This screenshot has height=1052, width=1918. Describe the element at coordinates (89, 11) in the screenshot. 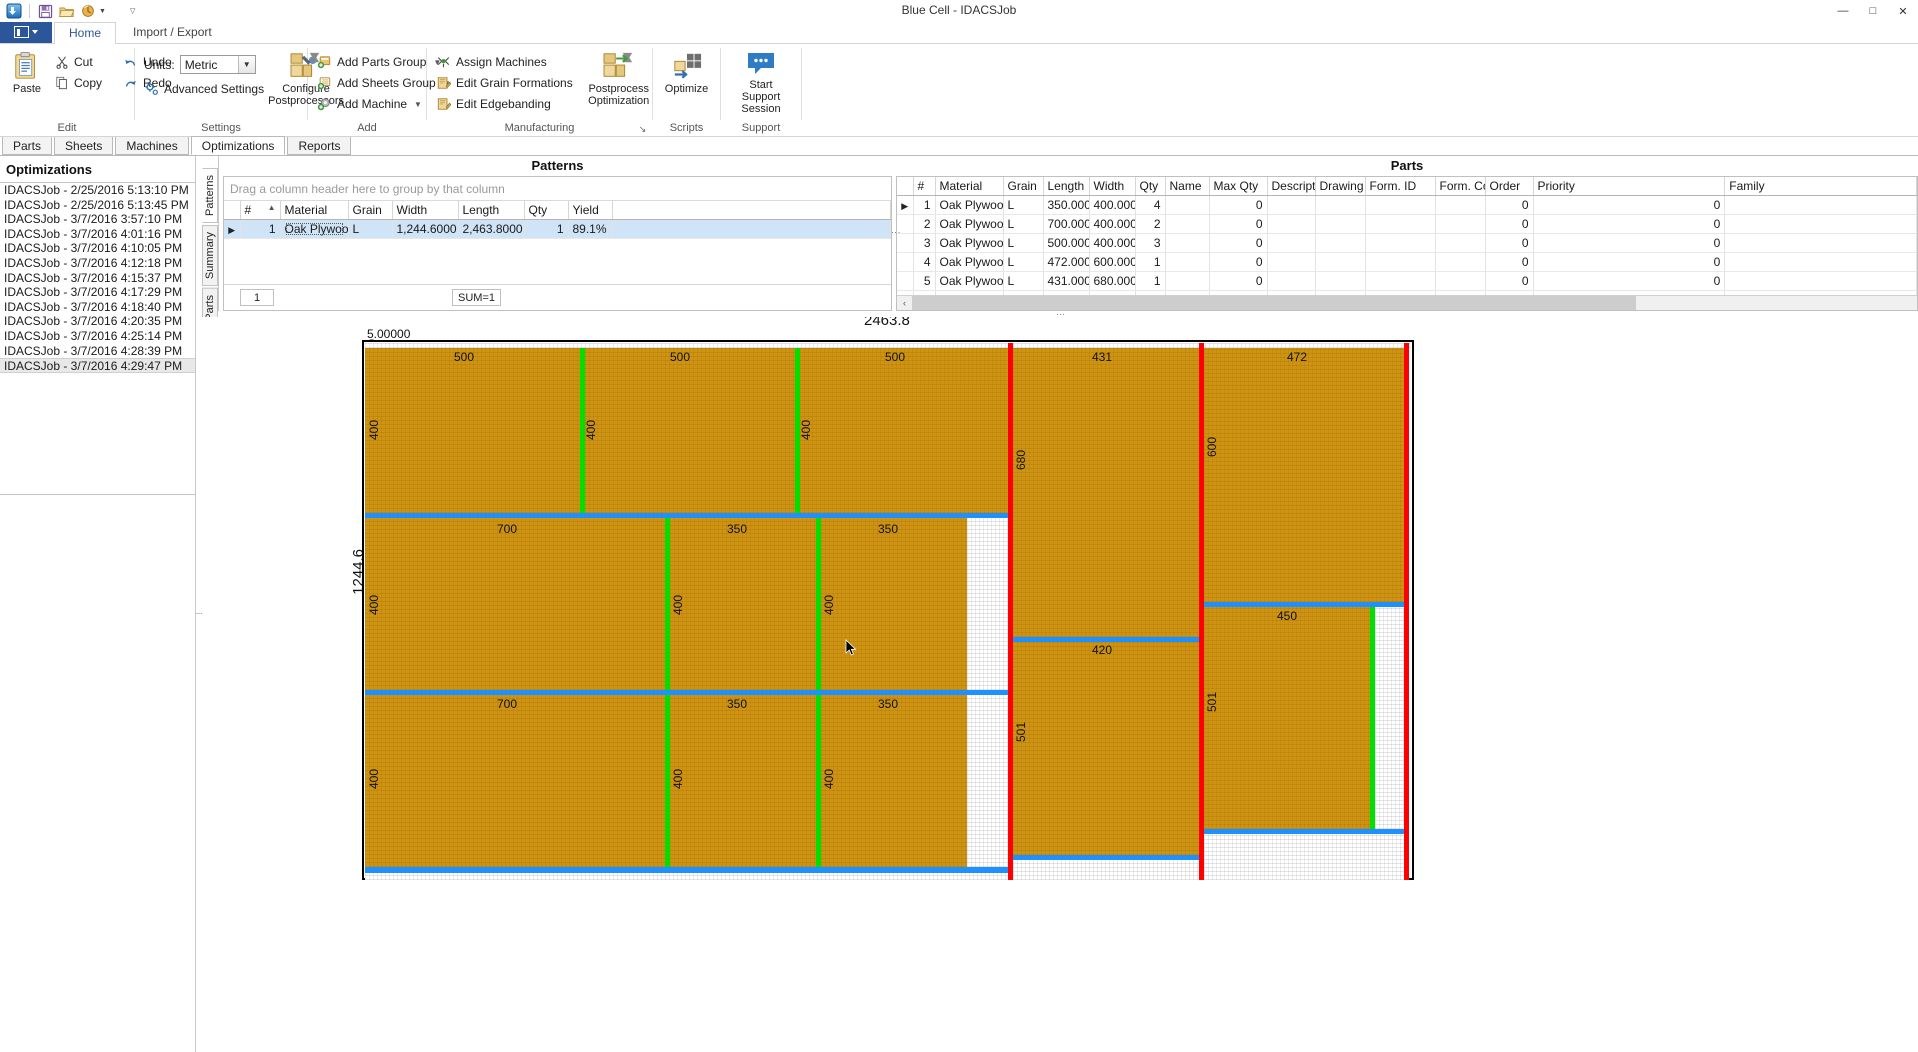

I see `hand-icon` at that location.